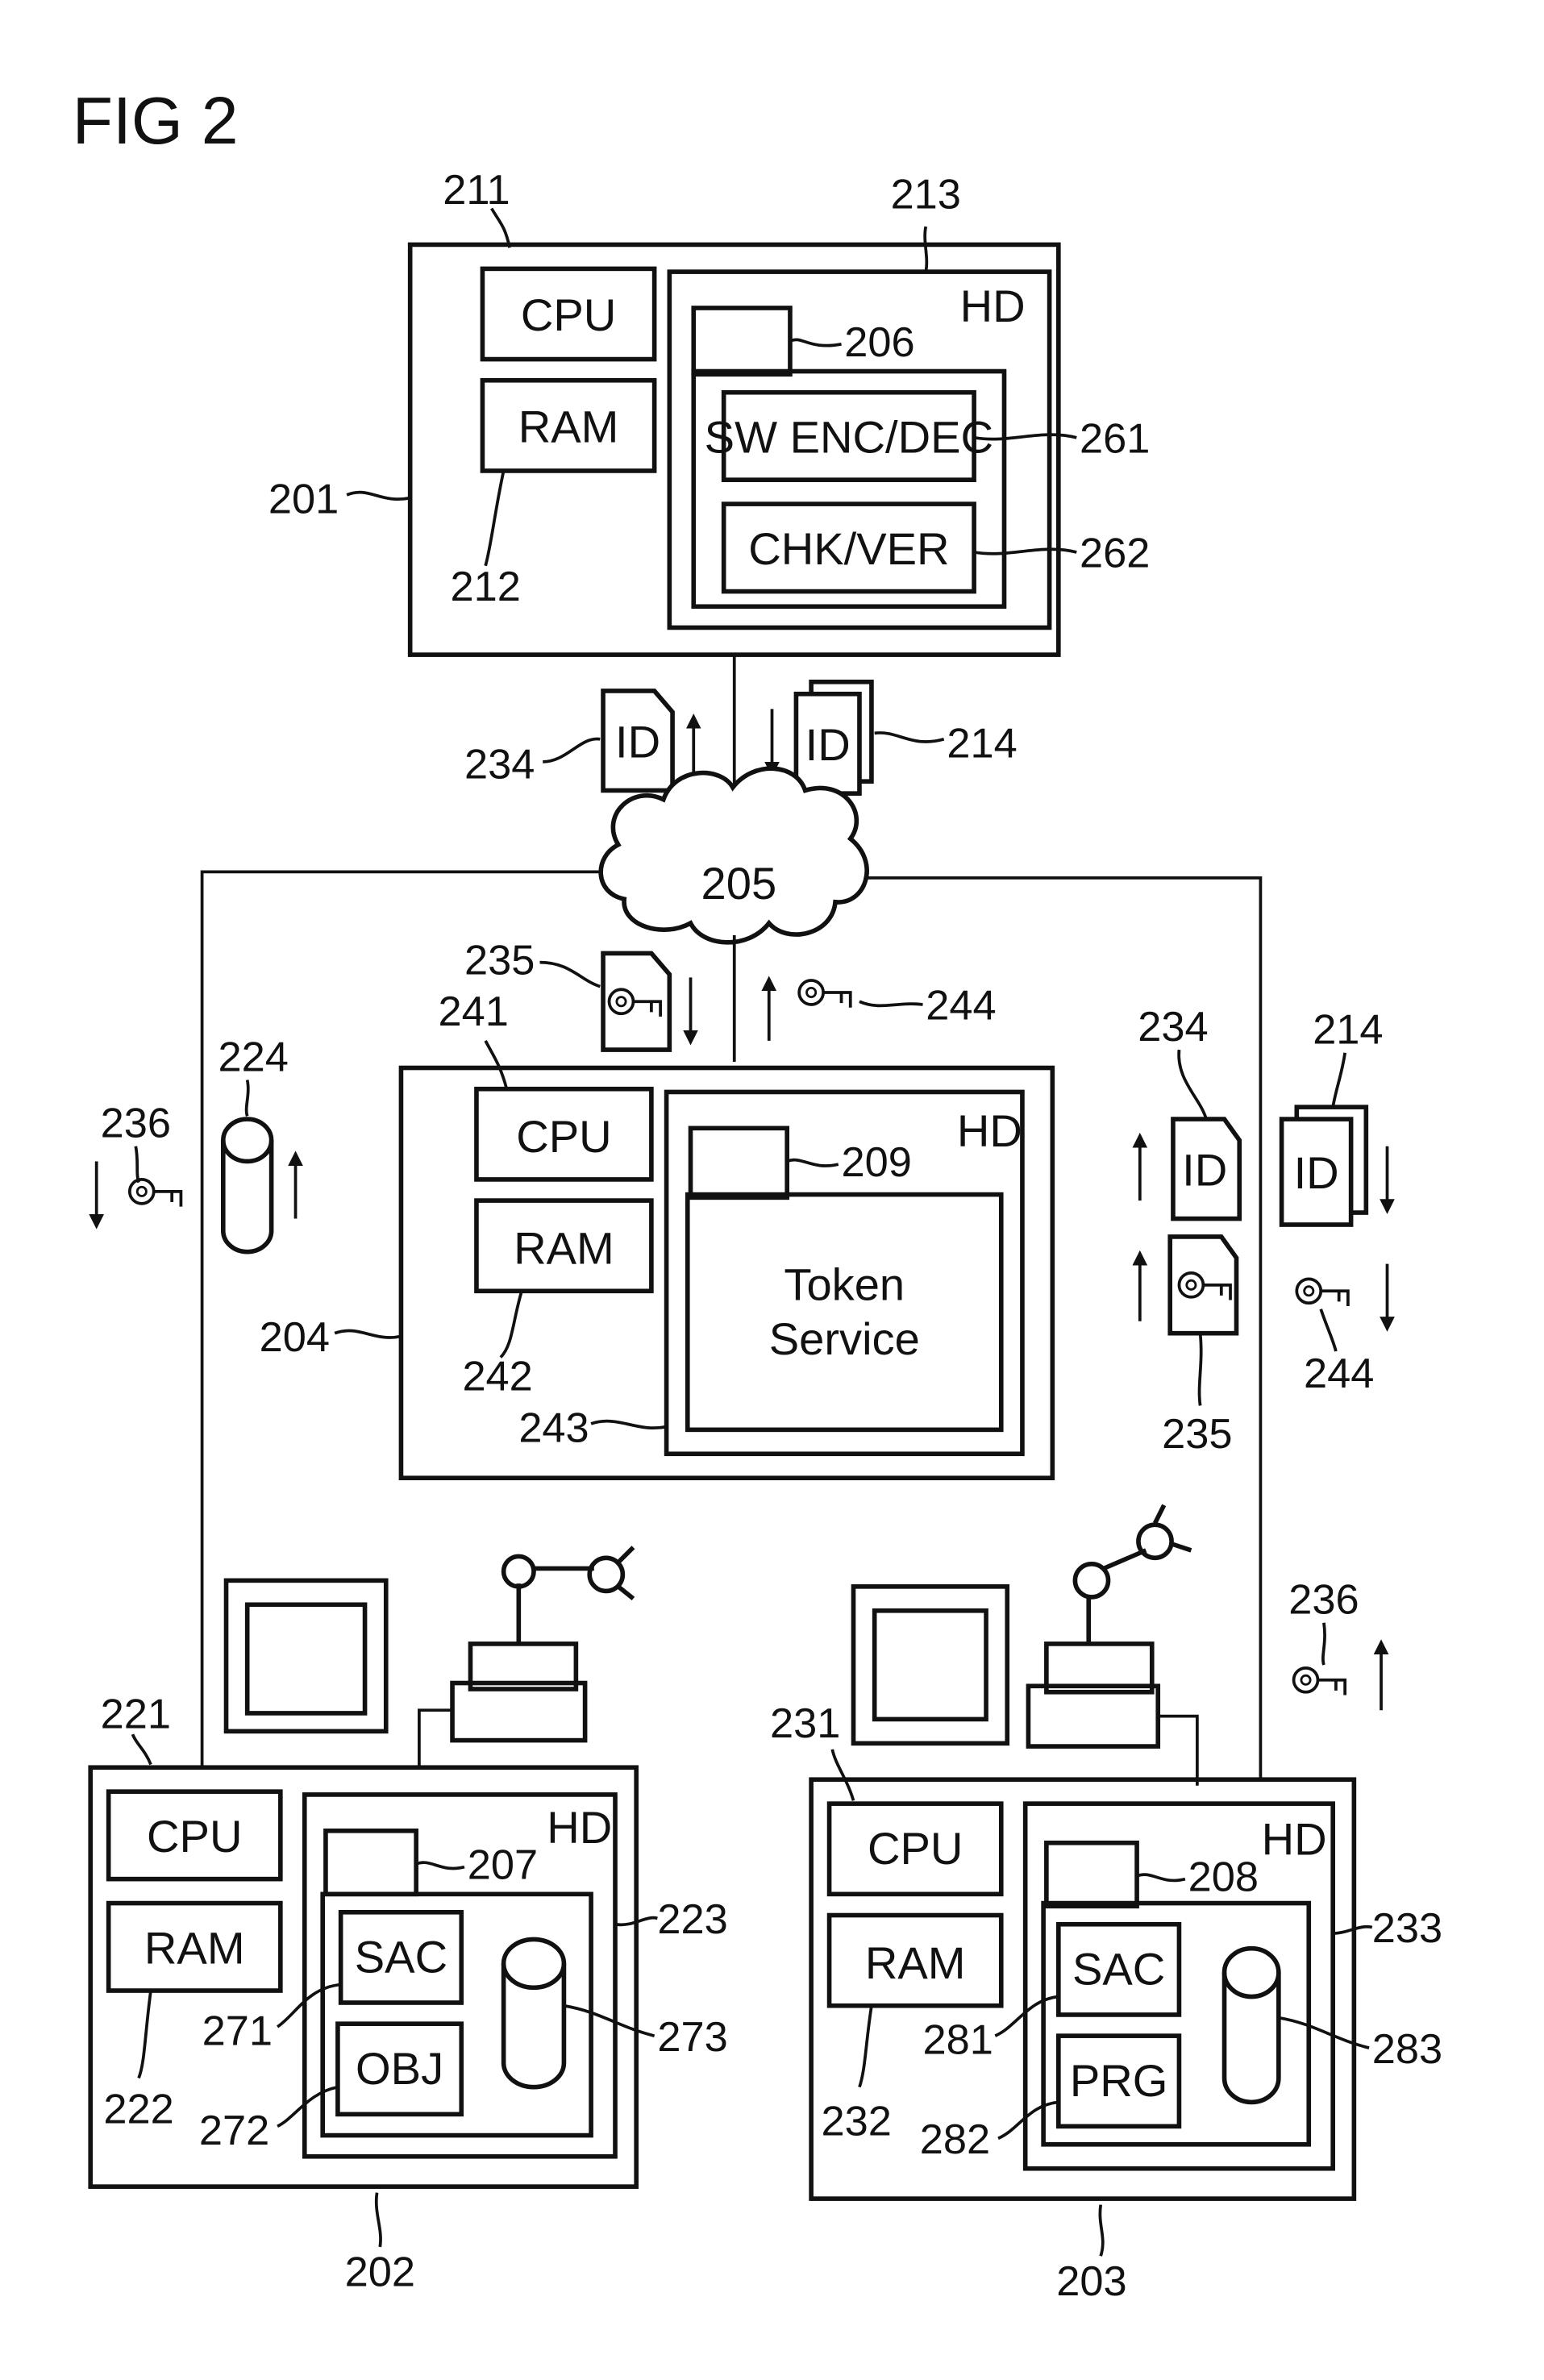 The image size is (1544, 2380). I want to click on ref-208: 208, so click(1223, 1877).